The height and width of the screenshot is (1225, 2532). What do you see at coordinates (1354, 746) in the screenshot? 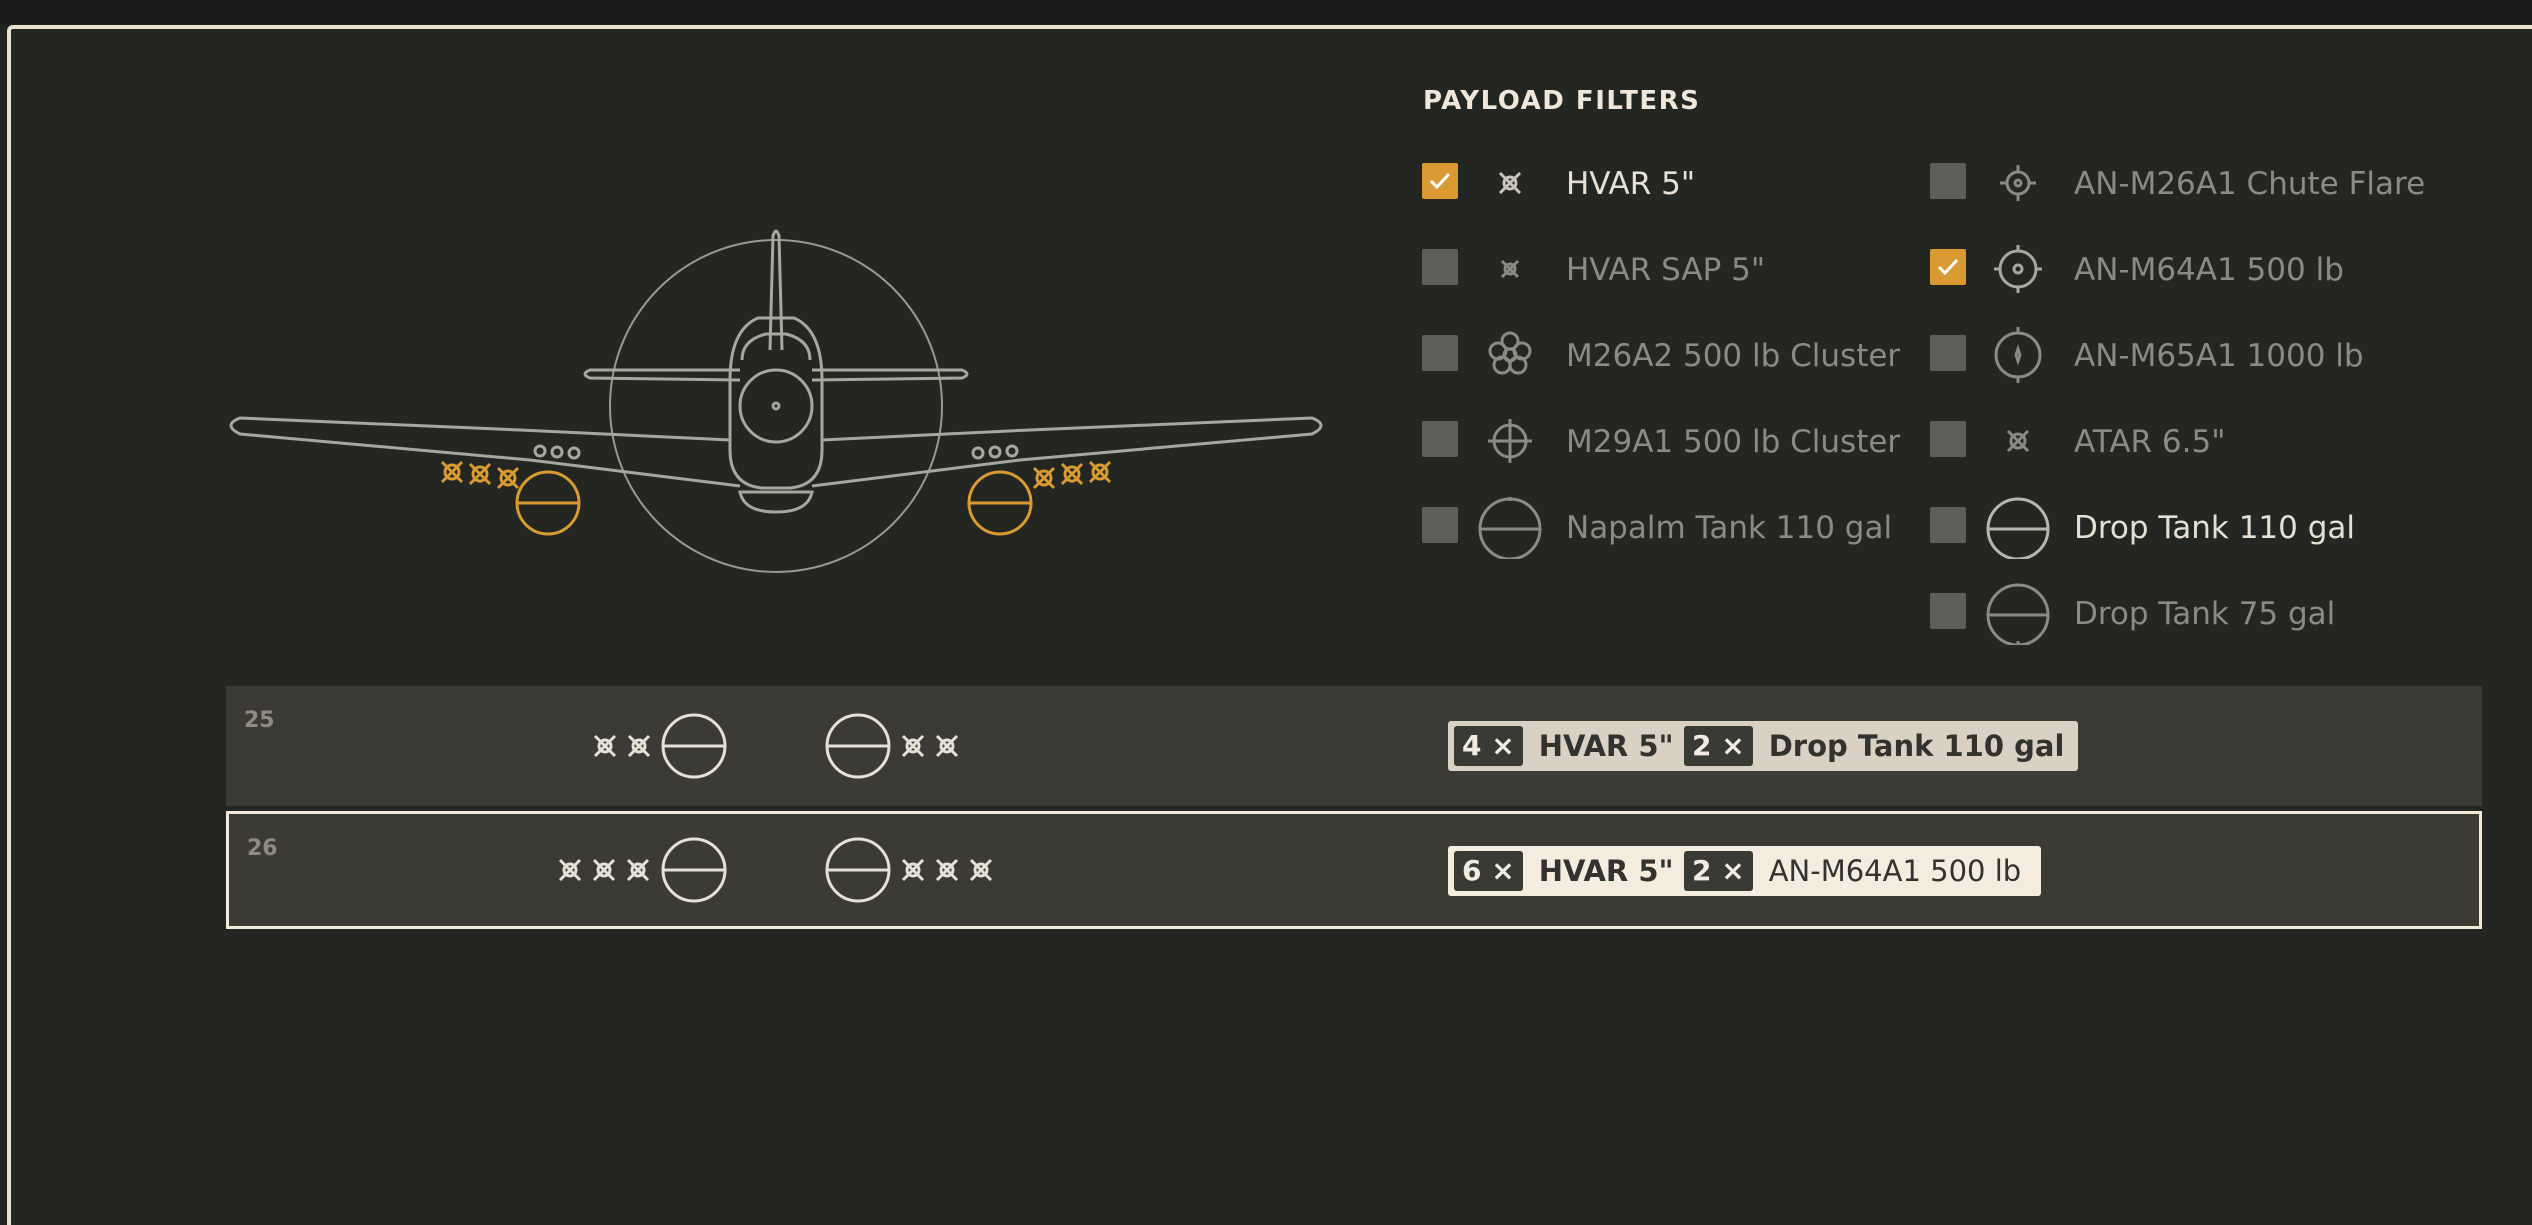
I see `loadout-row: 25 4 × HVAR 5" 2 × Drop Tank 110 gal` at bounding box center [1354, 746].